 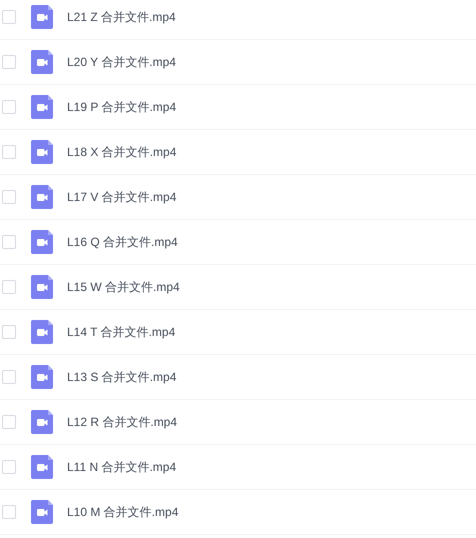 I want to click on file-name: L20 Y 合并文件.mp4, so click(x=121, y=62).